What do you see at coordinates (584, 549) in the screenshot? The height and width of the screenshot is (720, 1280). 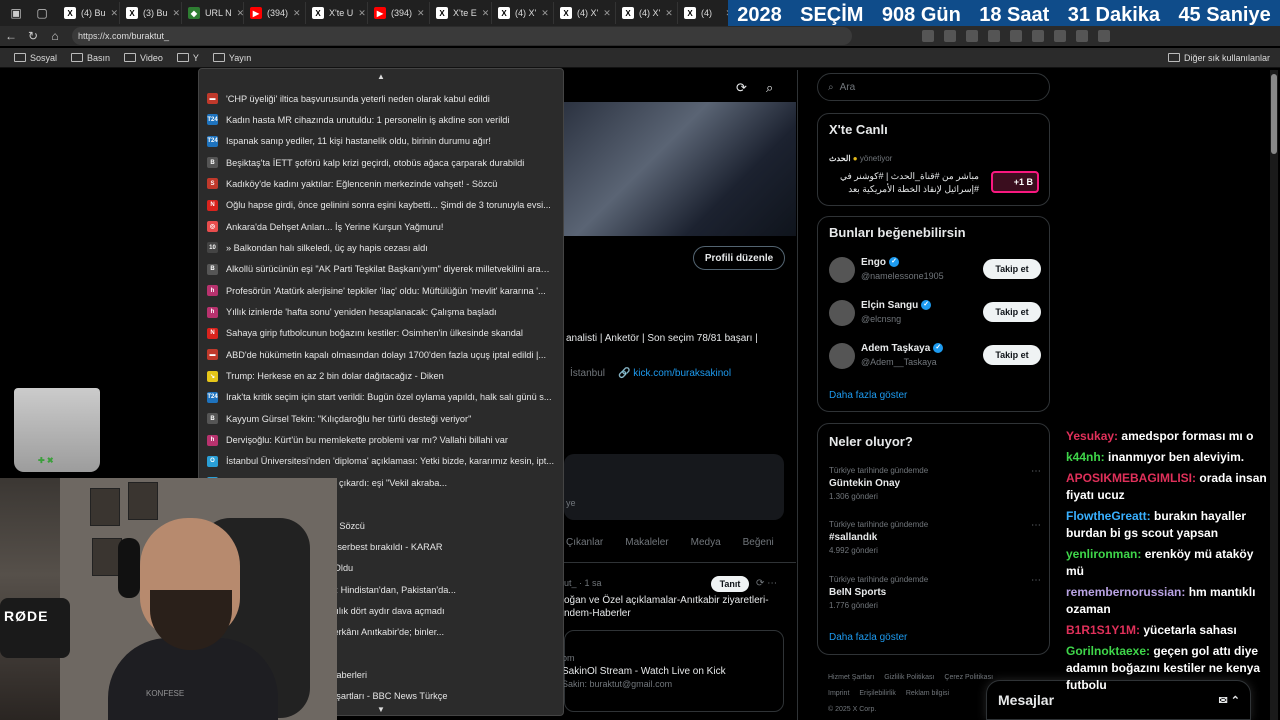 I see `tab-highlights: Çıkanlar` at bounding box center [584, 549].